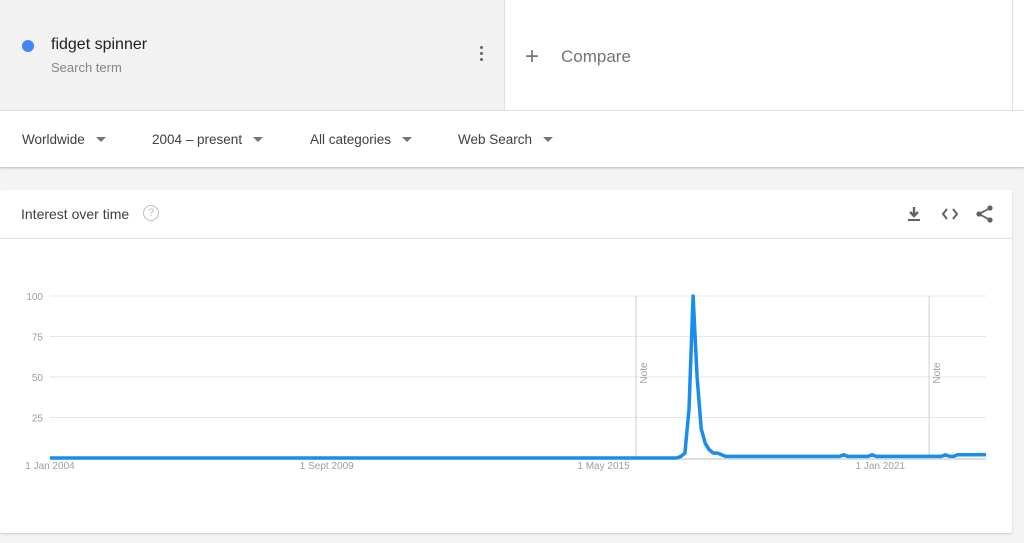 The image size is (1024, 543). What do you see at coordinates (596, 56) in the screenshot?
I see `compare-label: Compare` at bounding box center [596, 56].